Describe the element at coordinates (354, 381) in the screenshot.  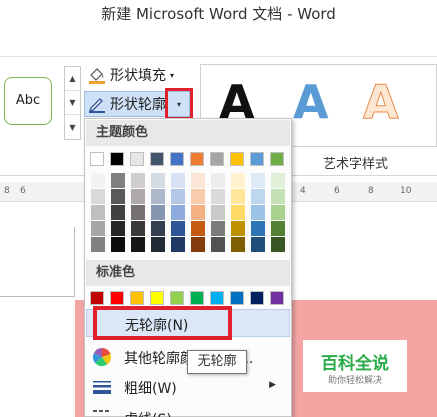
I see `brand-subtitle: 助你轻松解决` at that location.